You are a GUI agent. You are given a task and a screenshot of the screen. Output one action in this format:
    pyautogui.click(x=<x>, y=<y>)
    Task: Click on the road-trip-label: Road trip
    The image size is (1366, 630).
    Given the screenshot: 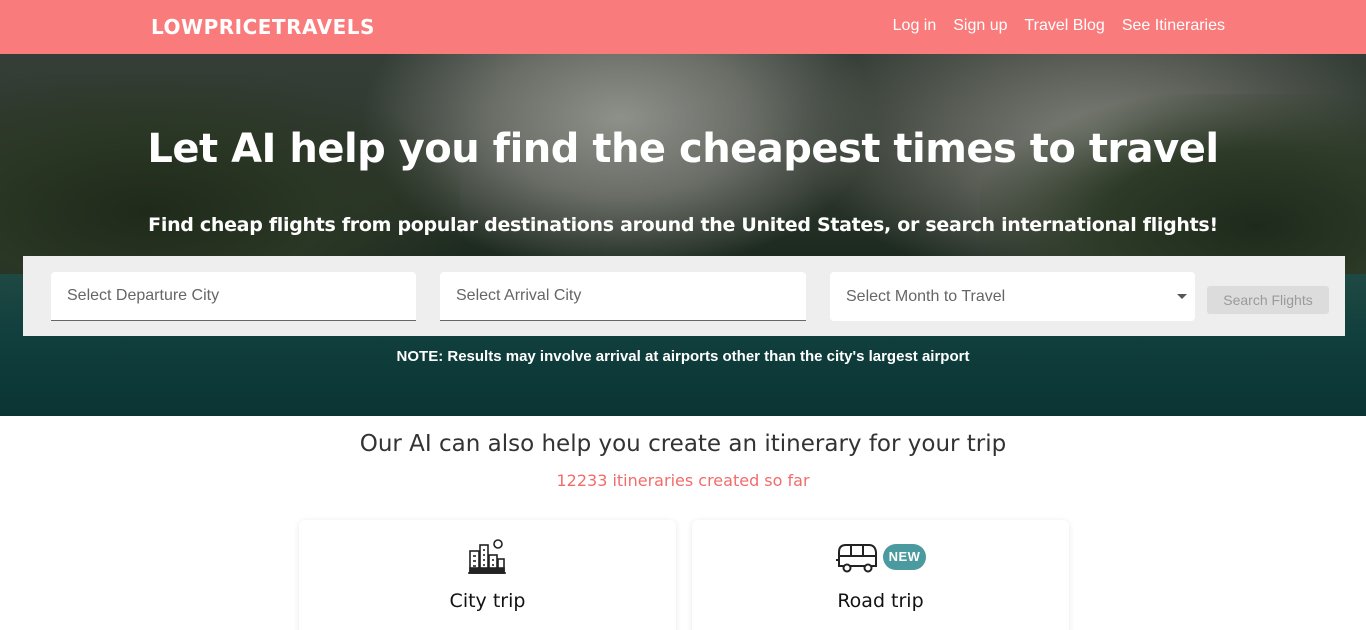 What is the action you would take?
    pyautogui.click(x=880, y=601)
    